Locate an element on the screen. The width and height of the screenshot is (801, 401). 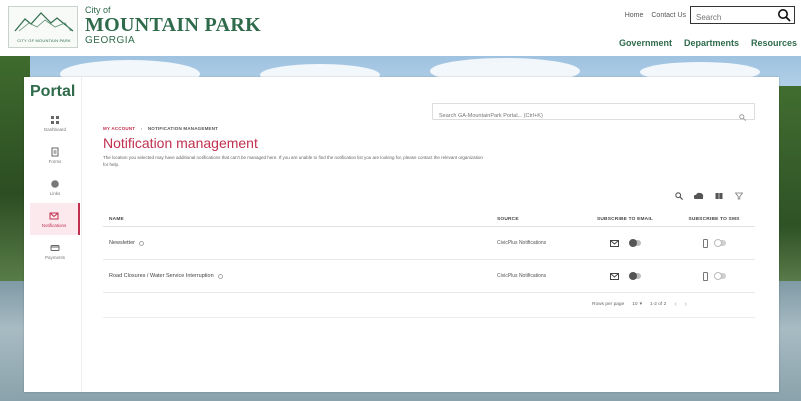
chevron-down-icon: ▾ is located at coordinates (641, 304).